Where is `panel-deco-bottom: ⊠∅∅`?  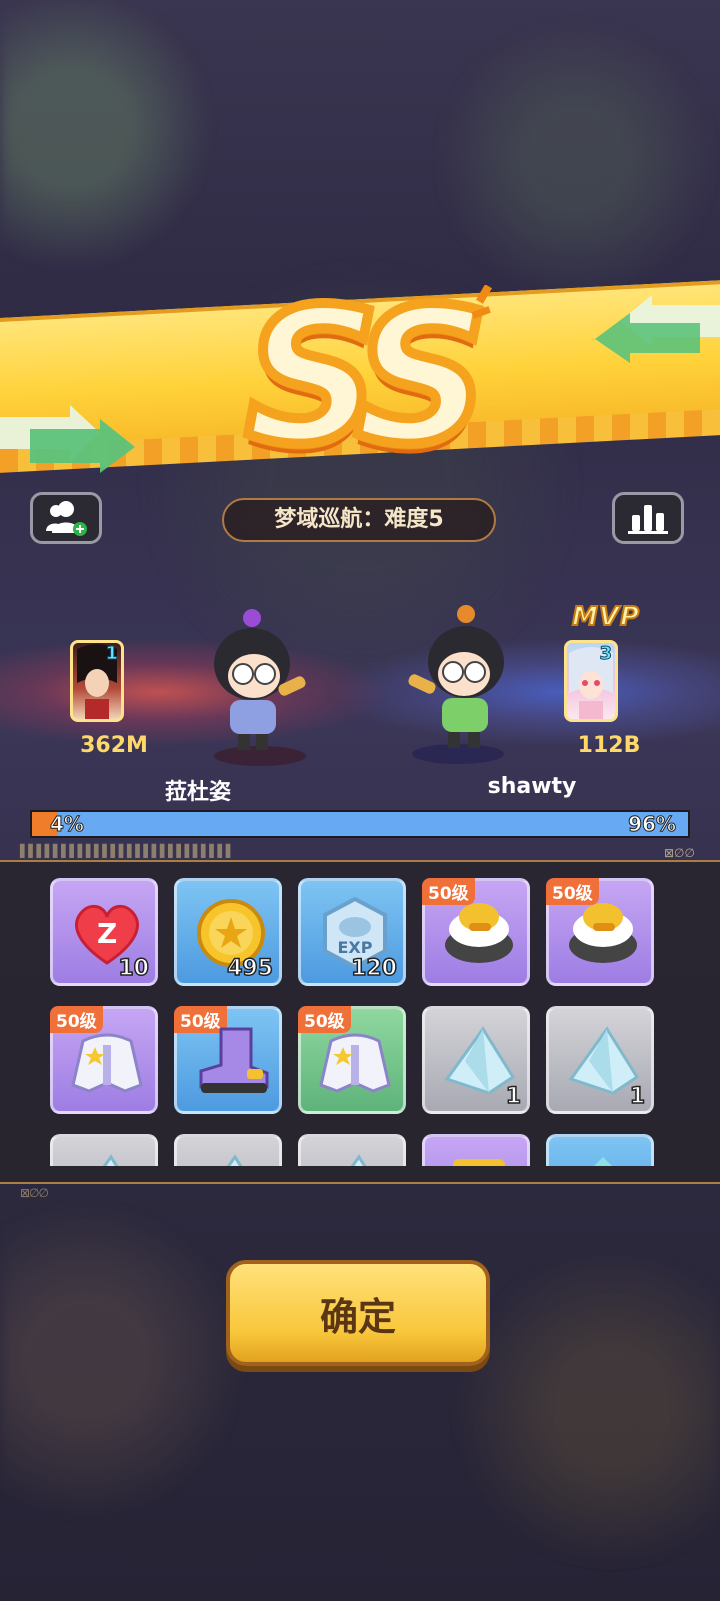 panel-deco-bottom: ⊠∅∅ is located at coordinates (34, 1193).